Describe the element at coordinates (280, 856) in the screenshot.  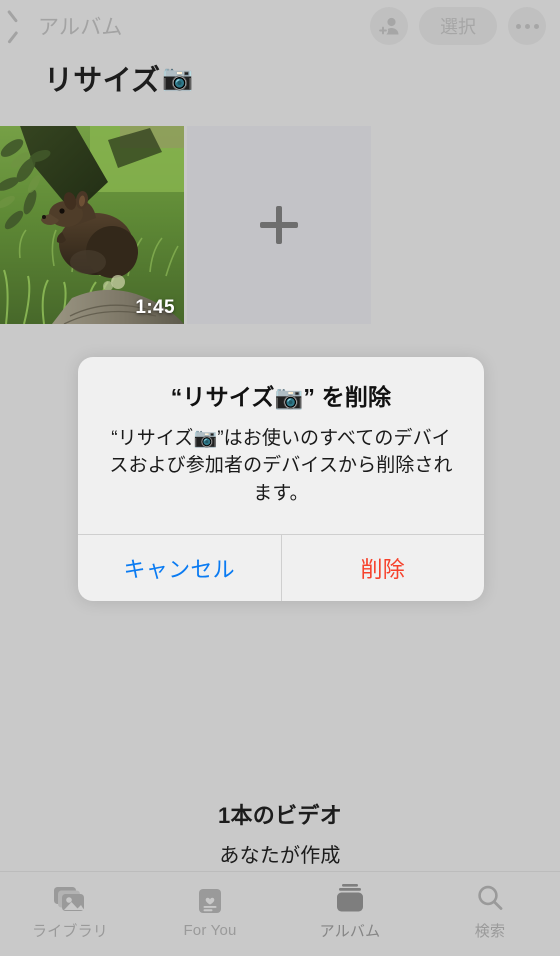
I see `album-subtitle: あなたが作成` at that location.